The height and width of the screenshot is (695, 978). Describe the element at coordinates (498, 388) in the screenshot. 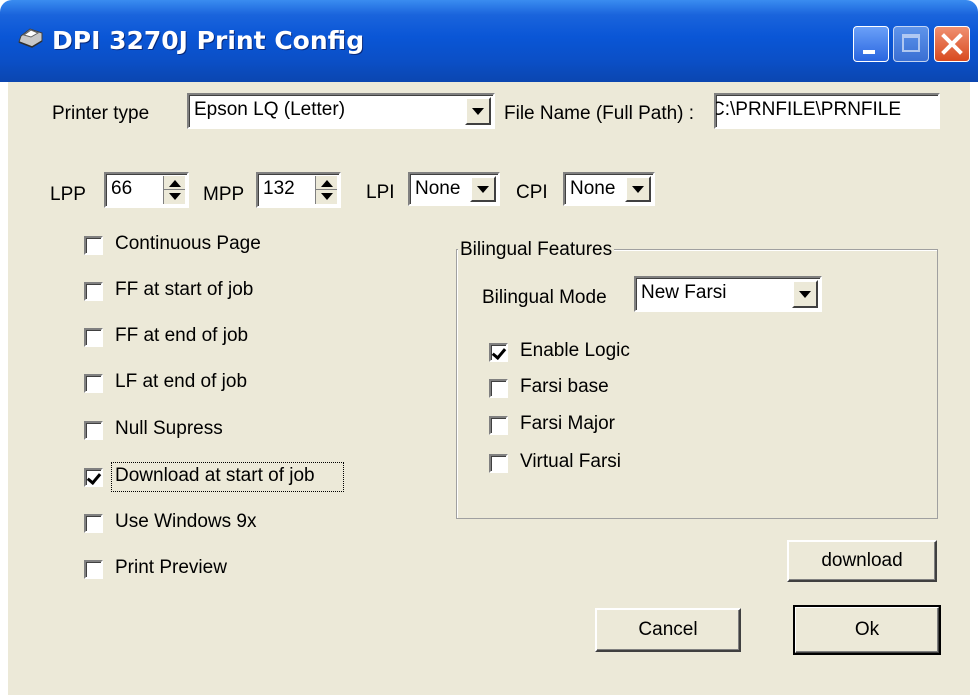

I see `checkbox-farsi-base` at that location.